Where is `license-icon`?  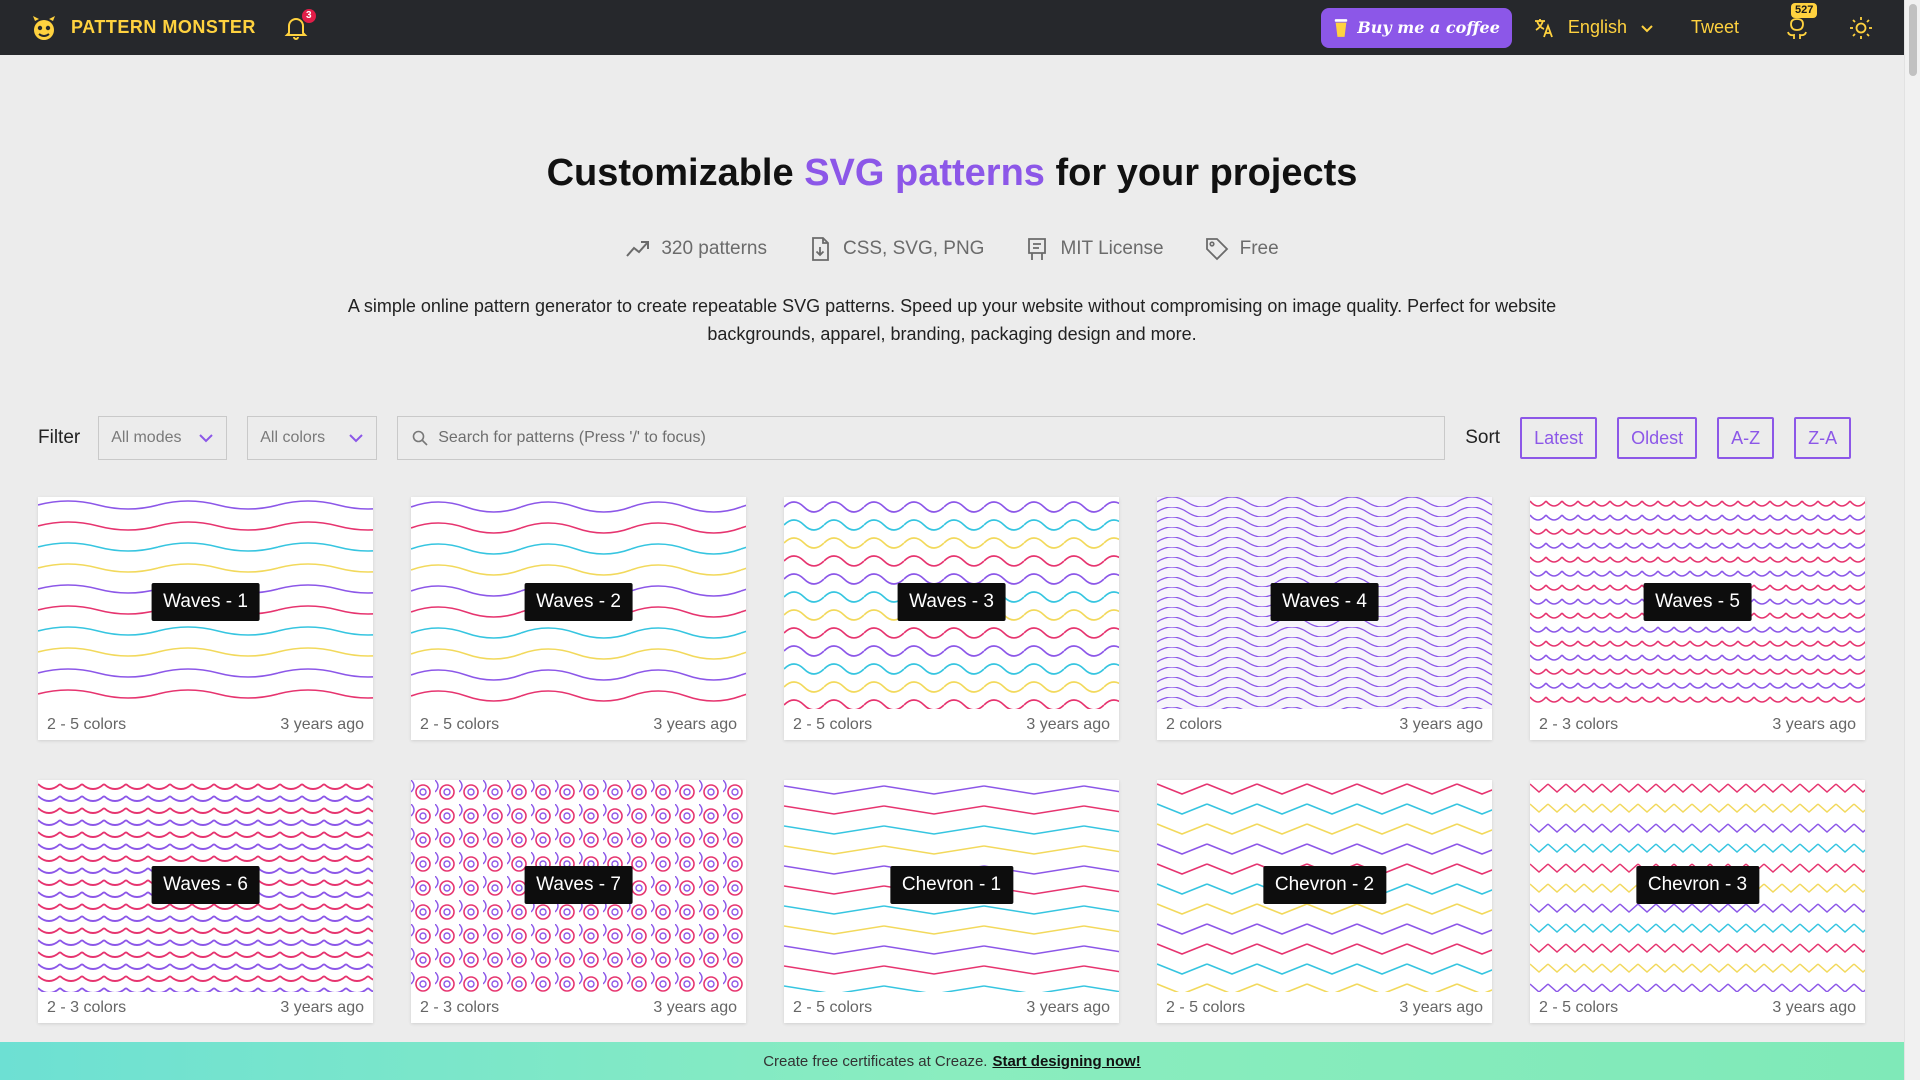
license-icon is located at coordinates (1037, 249).